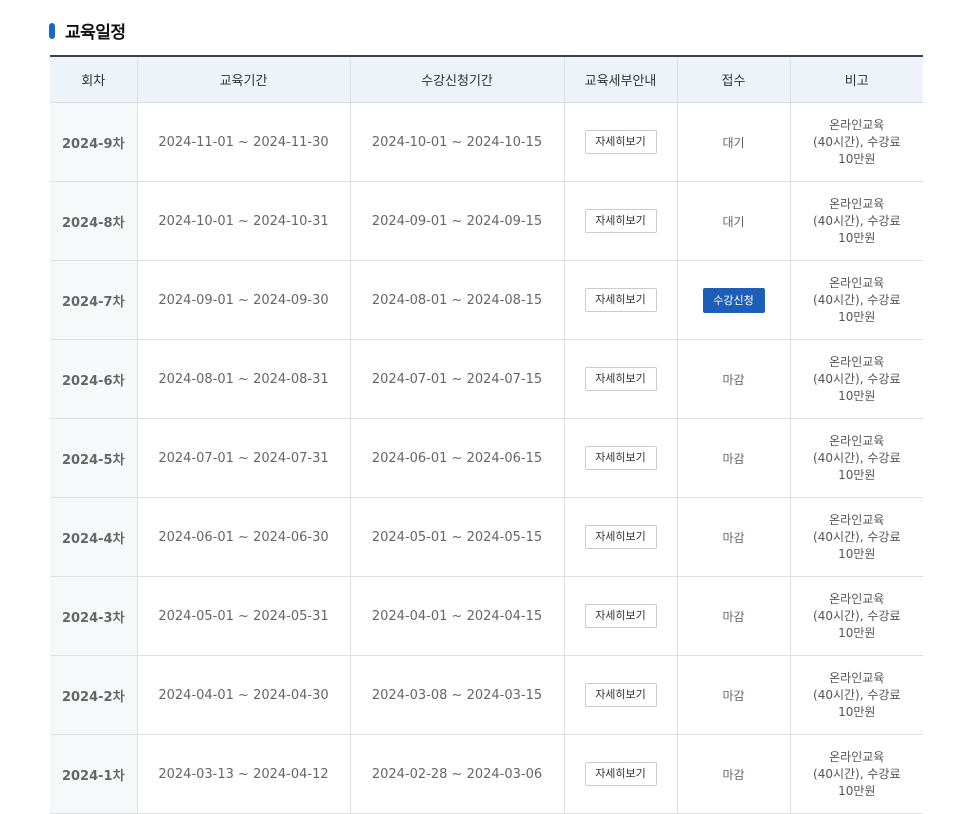  I want to click on status-cell: 수강신청, so click(733, 300).